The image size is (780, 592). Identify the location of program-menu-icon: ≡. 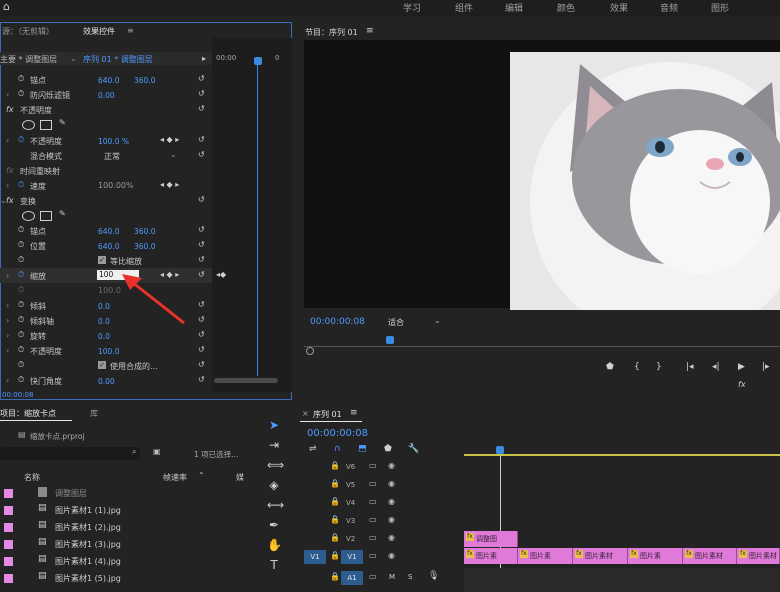
(370, 31).